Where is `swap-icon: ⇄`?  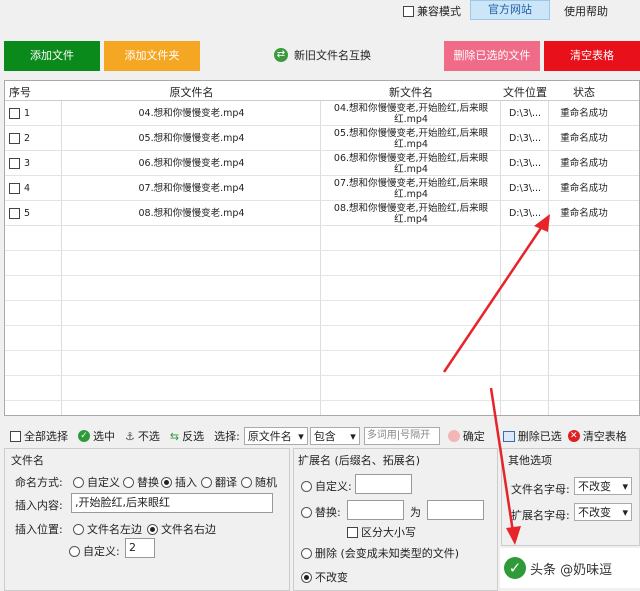 swap-icon: ⇄ is located at coordinates (281, 55).